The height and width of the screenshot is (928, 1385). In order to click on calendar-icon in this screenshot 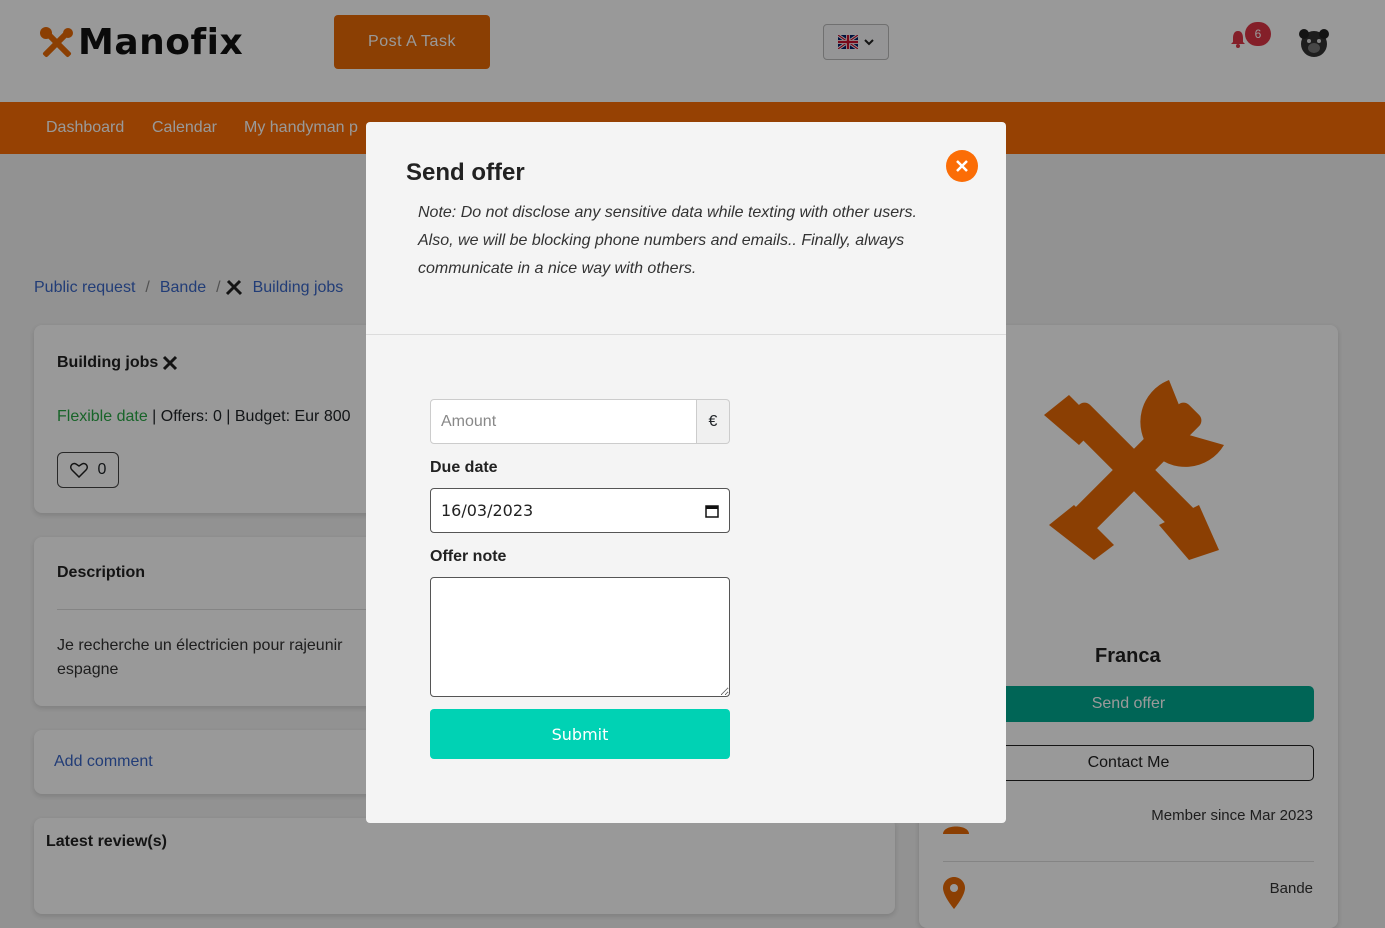, I will do `click(712, 511)`.